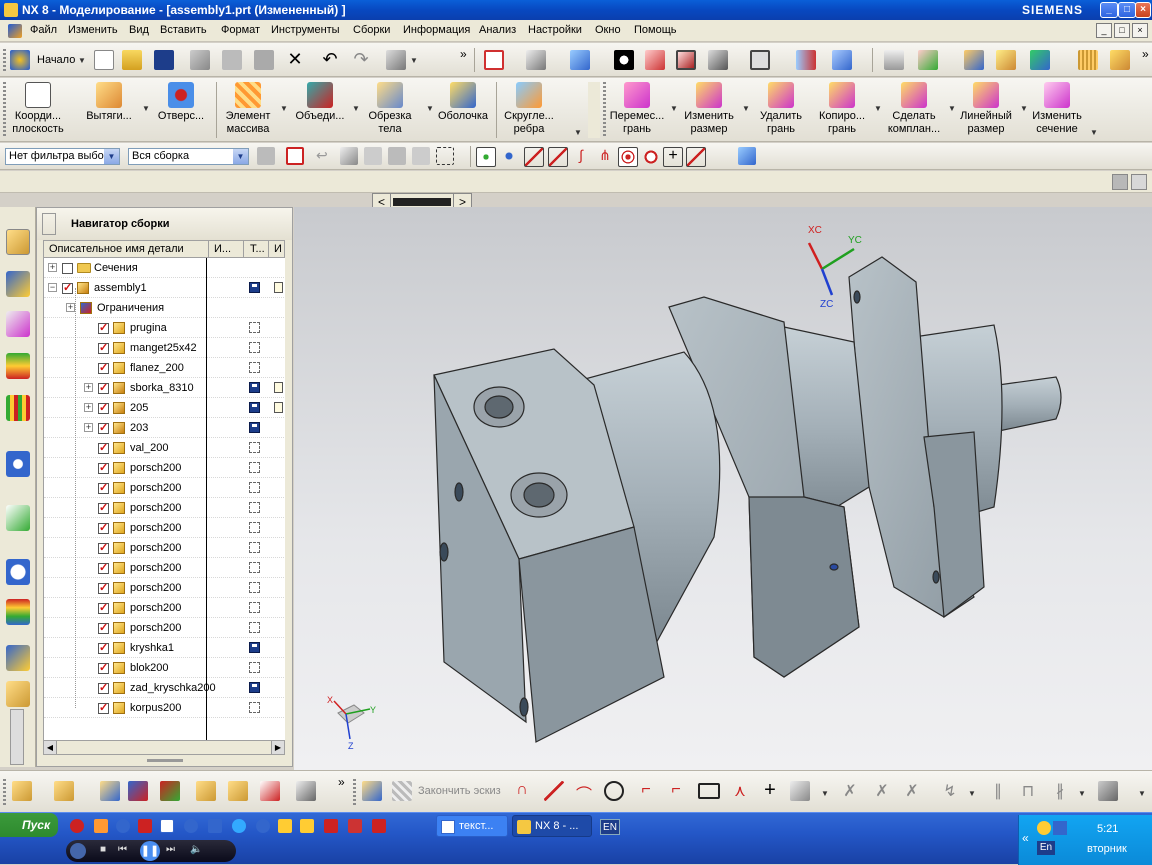 Image resolution: width=1152 pixels, height=865 pixels. What do you see at coordinates (554, 791) in the screenshot?
I see `line-icon` at bounding box center [554, 791].